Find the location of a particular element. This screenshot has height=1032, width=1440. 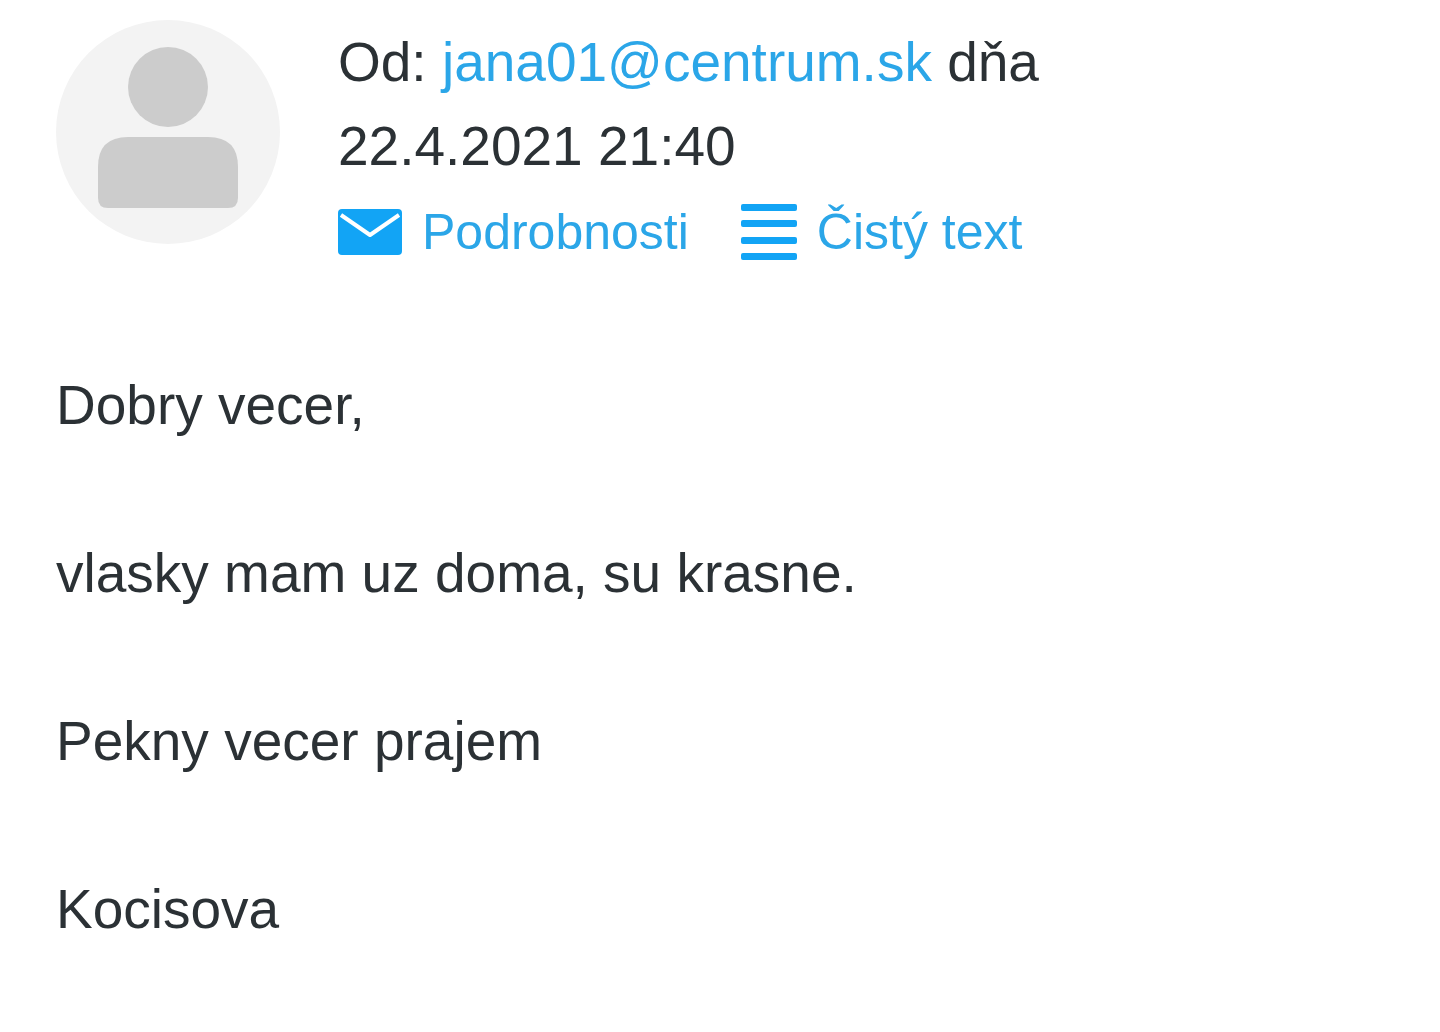

lines-icon is located at coordinates (768, 232).